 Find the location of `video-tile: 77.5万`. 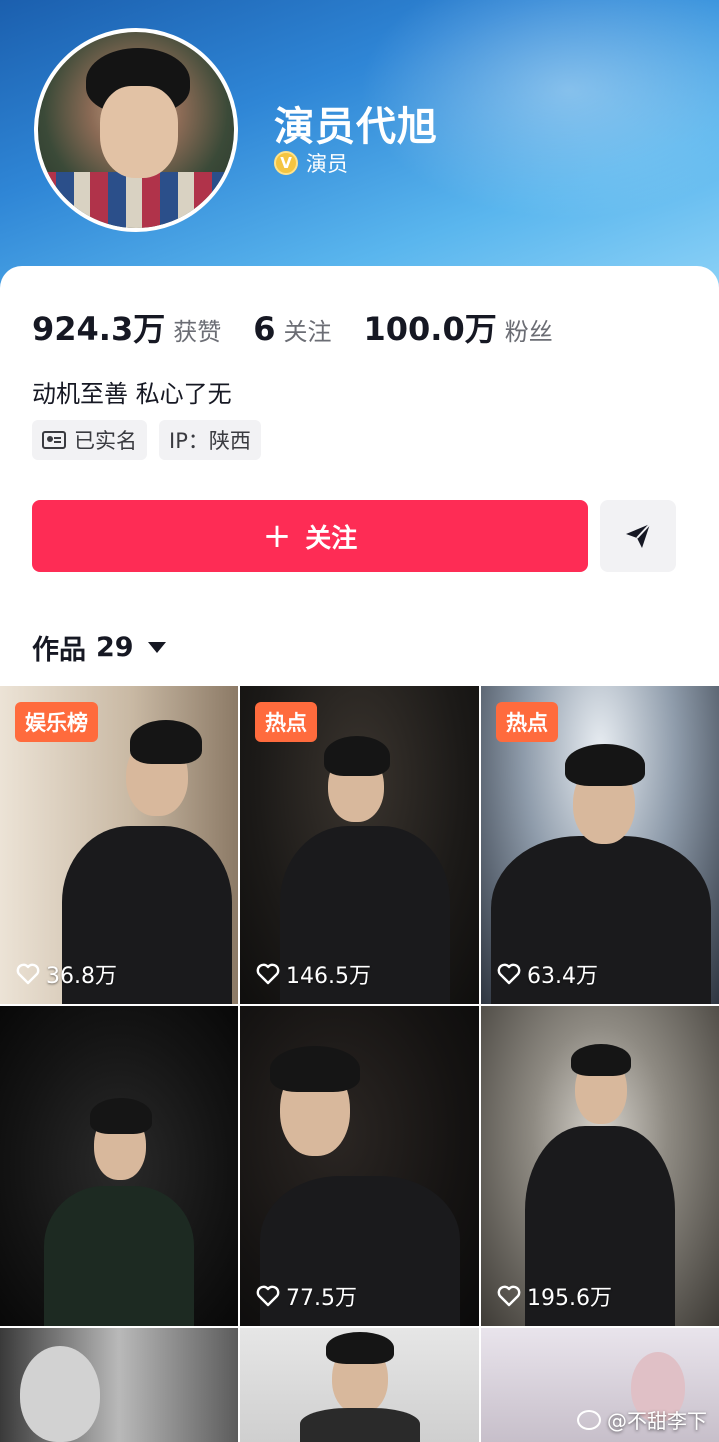

video-tile: 77.5万 is located at coordinates (359, 1166).